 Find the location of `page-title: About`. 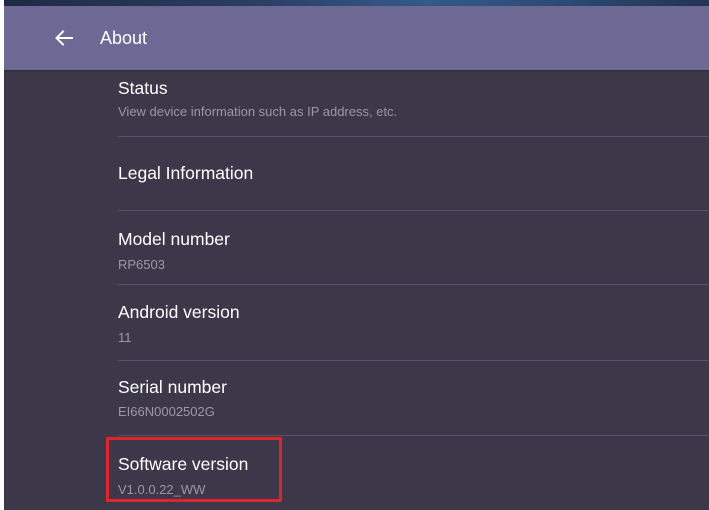

page-title: About is located at coordinates (124, 38).